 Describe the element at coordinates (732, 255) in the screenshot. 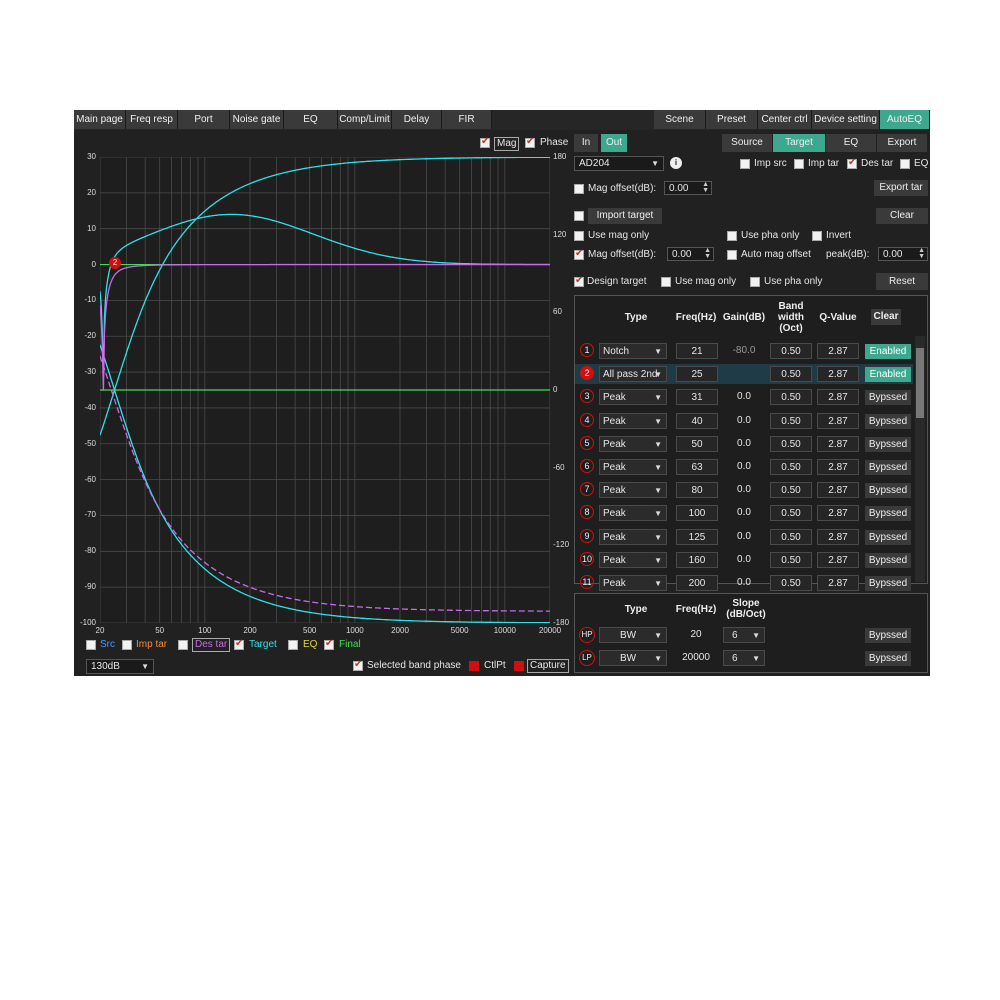

I see `auto-mag-offset-checkbox` at that location.